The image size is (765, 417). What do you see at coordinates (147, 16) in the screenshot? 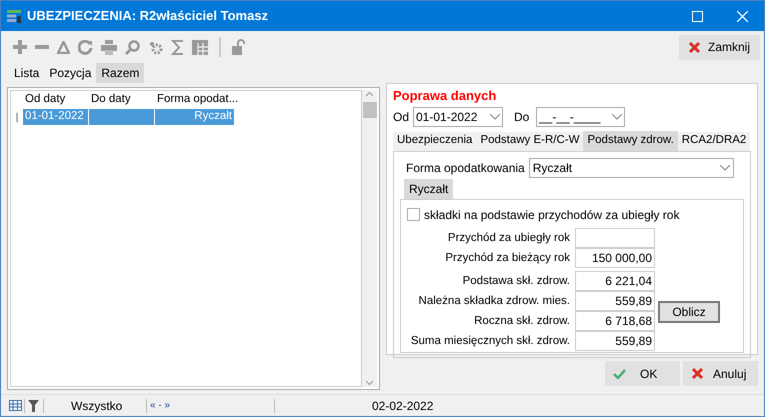
I see `window-title: UBEZPIECZENIA: R2właściciel Tomasz` at bounding box center [147, 16].